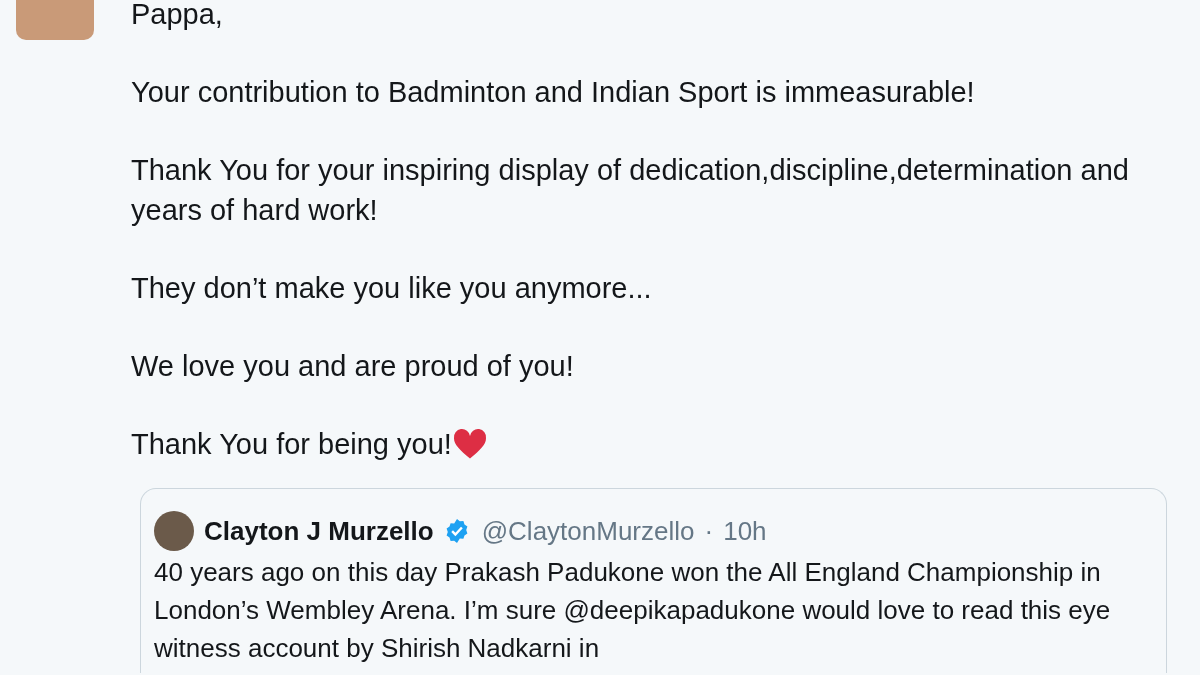 The width and height of the screenshot is (1200, 675). Describe the element at coordinates (177, 16) in the screenshot. I see `tweet-paragraph: Pappa,` at that location.